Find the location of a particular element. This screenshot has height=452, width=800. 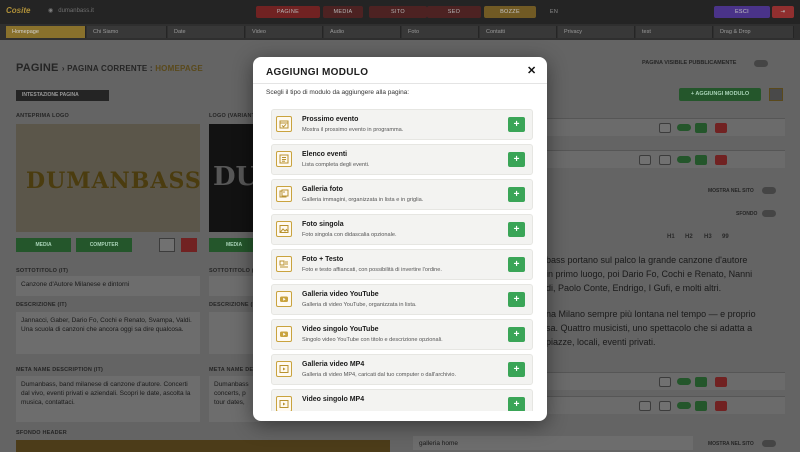

image-icon is located at coordinates (284, 229).